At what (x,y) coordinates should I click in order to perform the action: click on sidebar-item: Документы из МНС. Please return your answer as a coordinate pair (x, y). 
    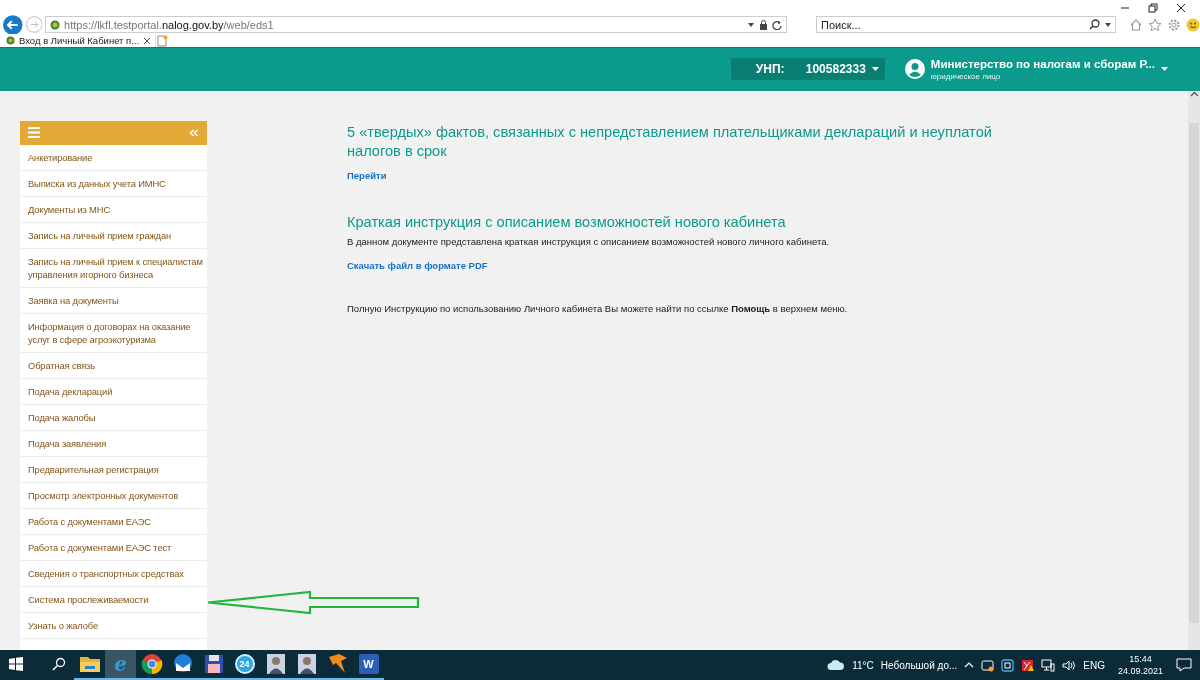
    Looking at the image, I should click on (113, 209).